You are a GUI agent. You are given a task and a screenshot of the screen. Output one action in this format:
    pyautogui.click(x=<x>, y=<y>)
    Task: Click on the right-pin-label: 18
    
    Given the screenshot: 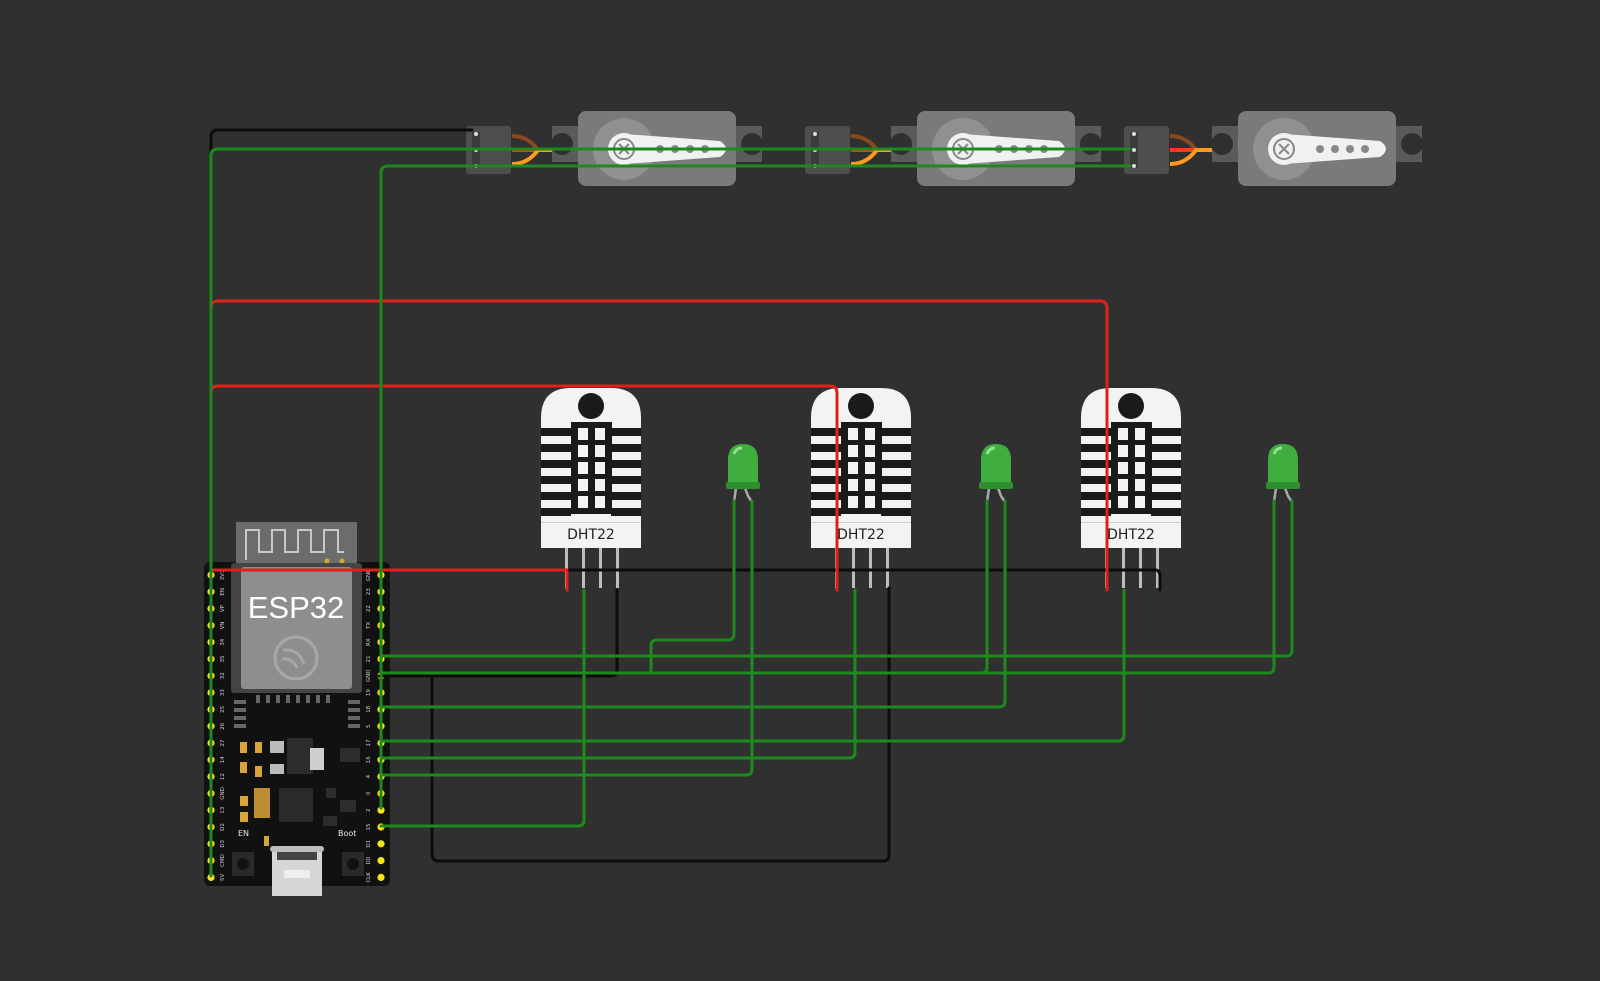 What is the action you would take?
    pyautogui.click(x=369, y=708)
    